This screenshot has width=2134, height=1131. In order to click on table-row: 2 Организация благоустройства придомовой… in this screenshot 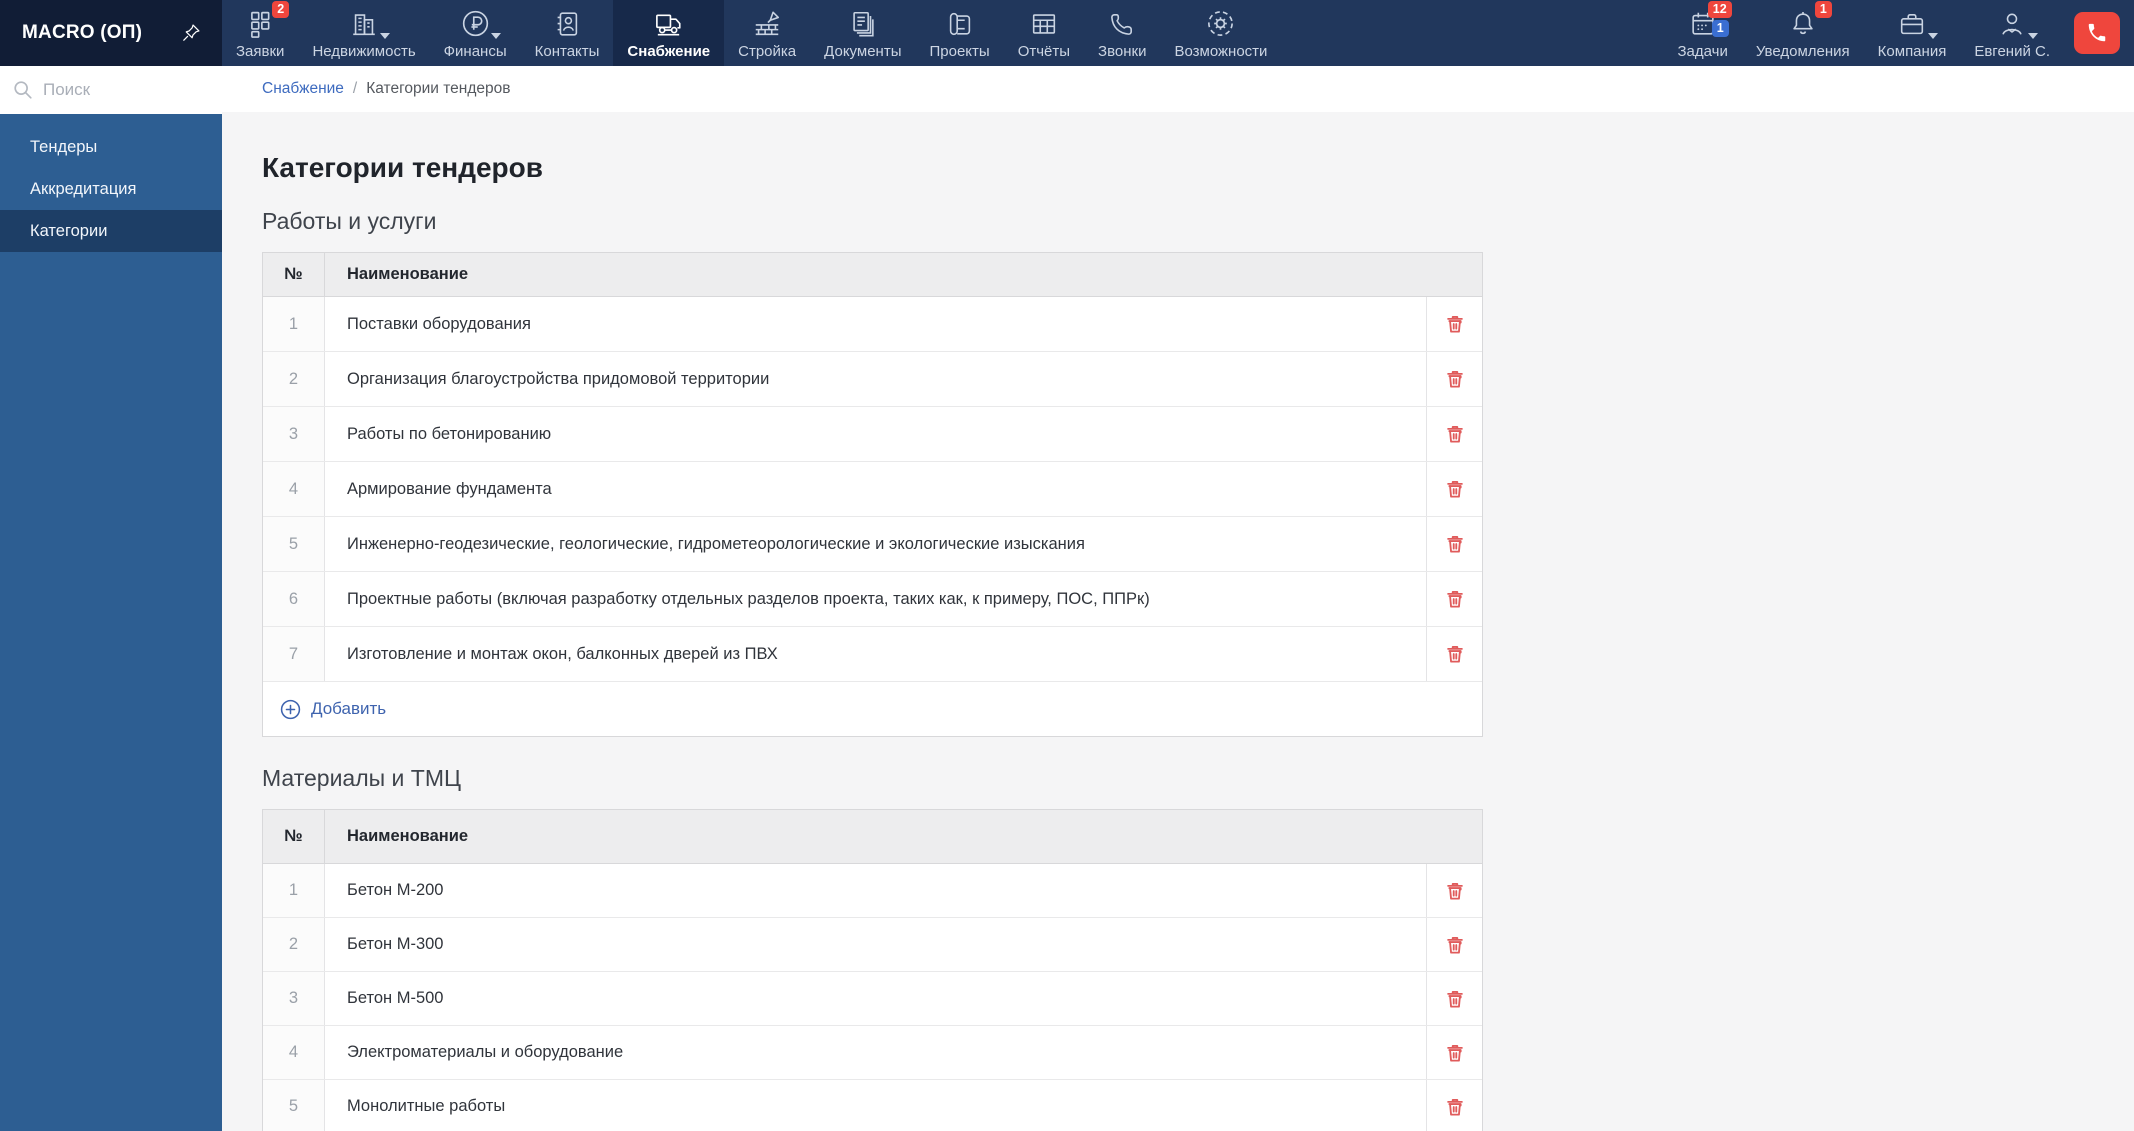, I will do `click(872, 379)`.